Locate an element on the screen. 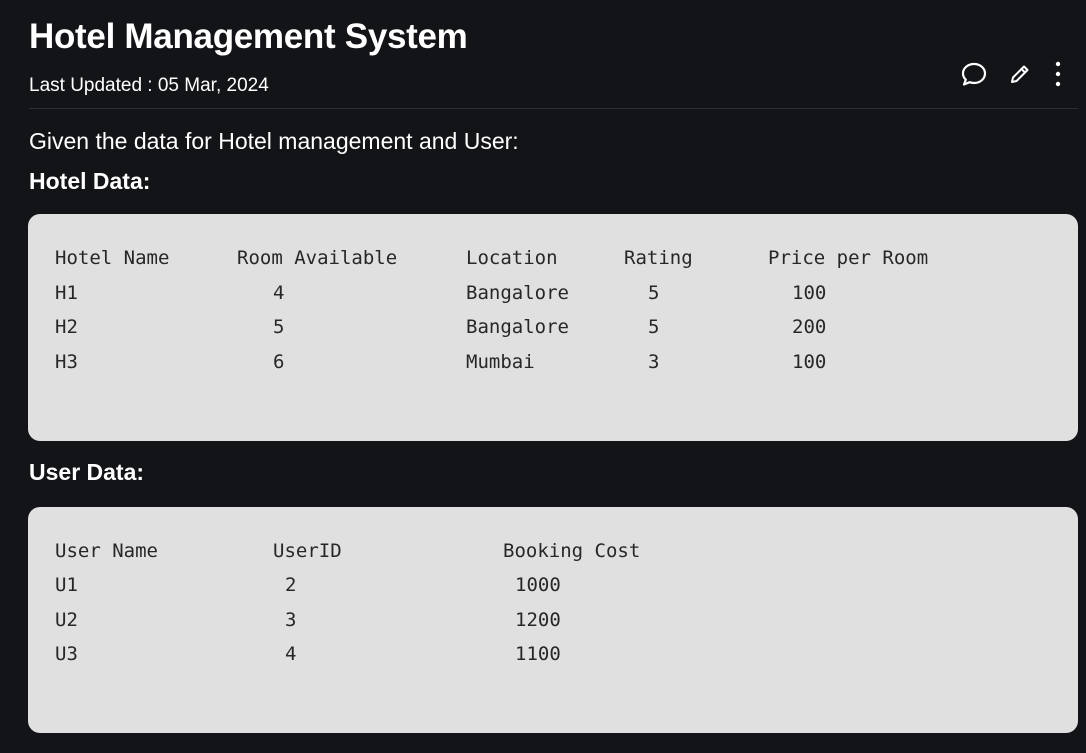  hotel-name-cell: H2 is located at coordinates (66, 327).